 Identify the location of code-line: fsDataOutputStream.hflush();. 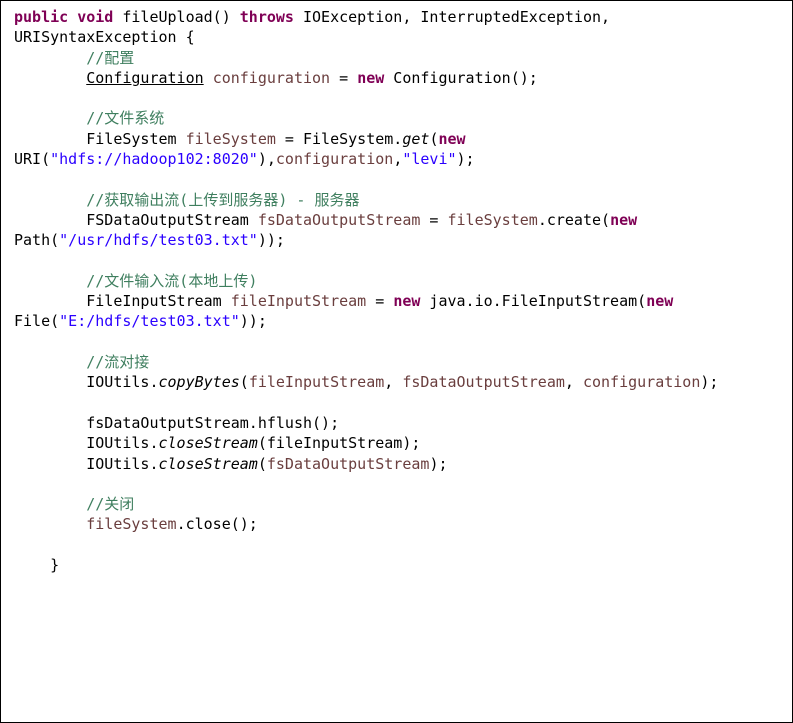
(366, 423).